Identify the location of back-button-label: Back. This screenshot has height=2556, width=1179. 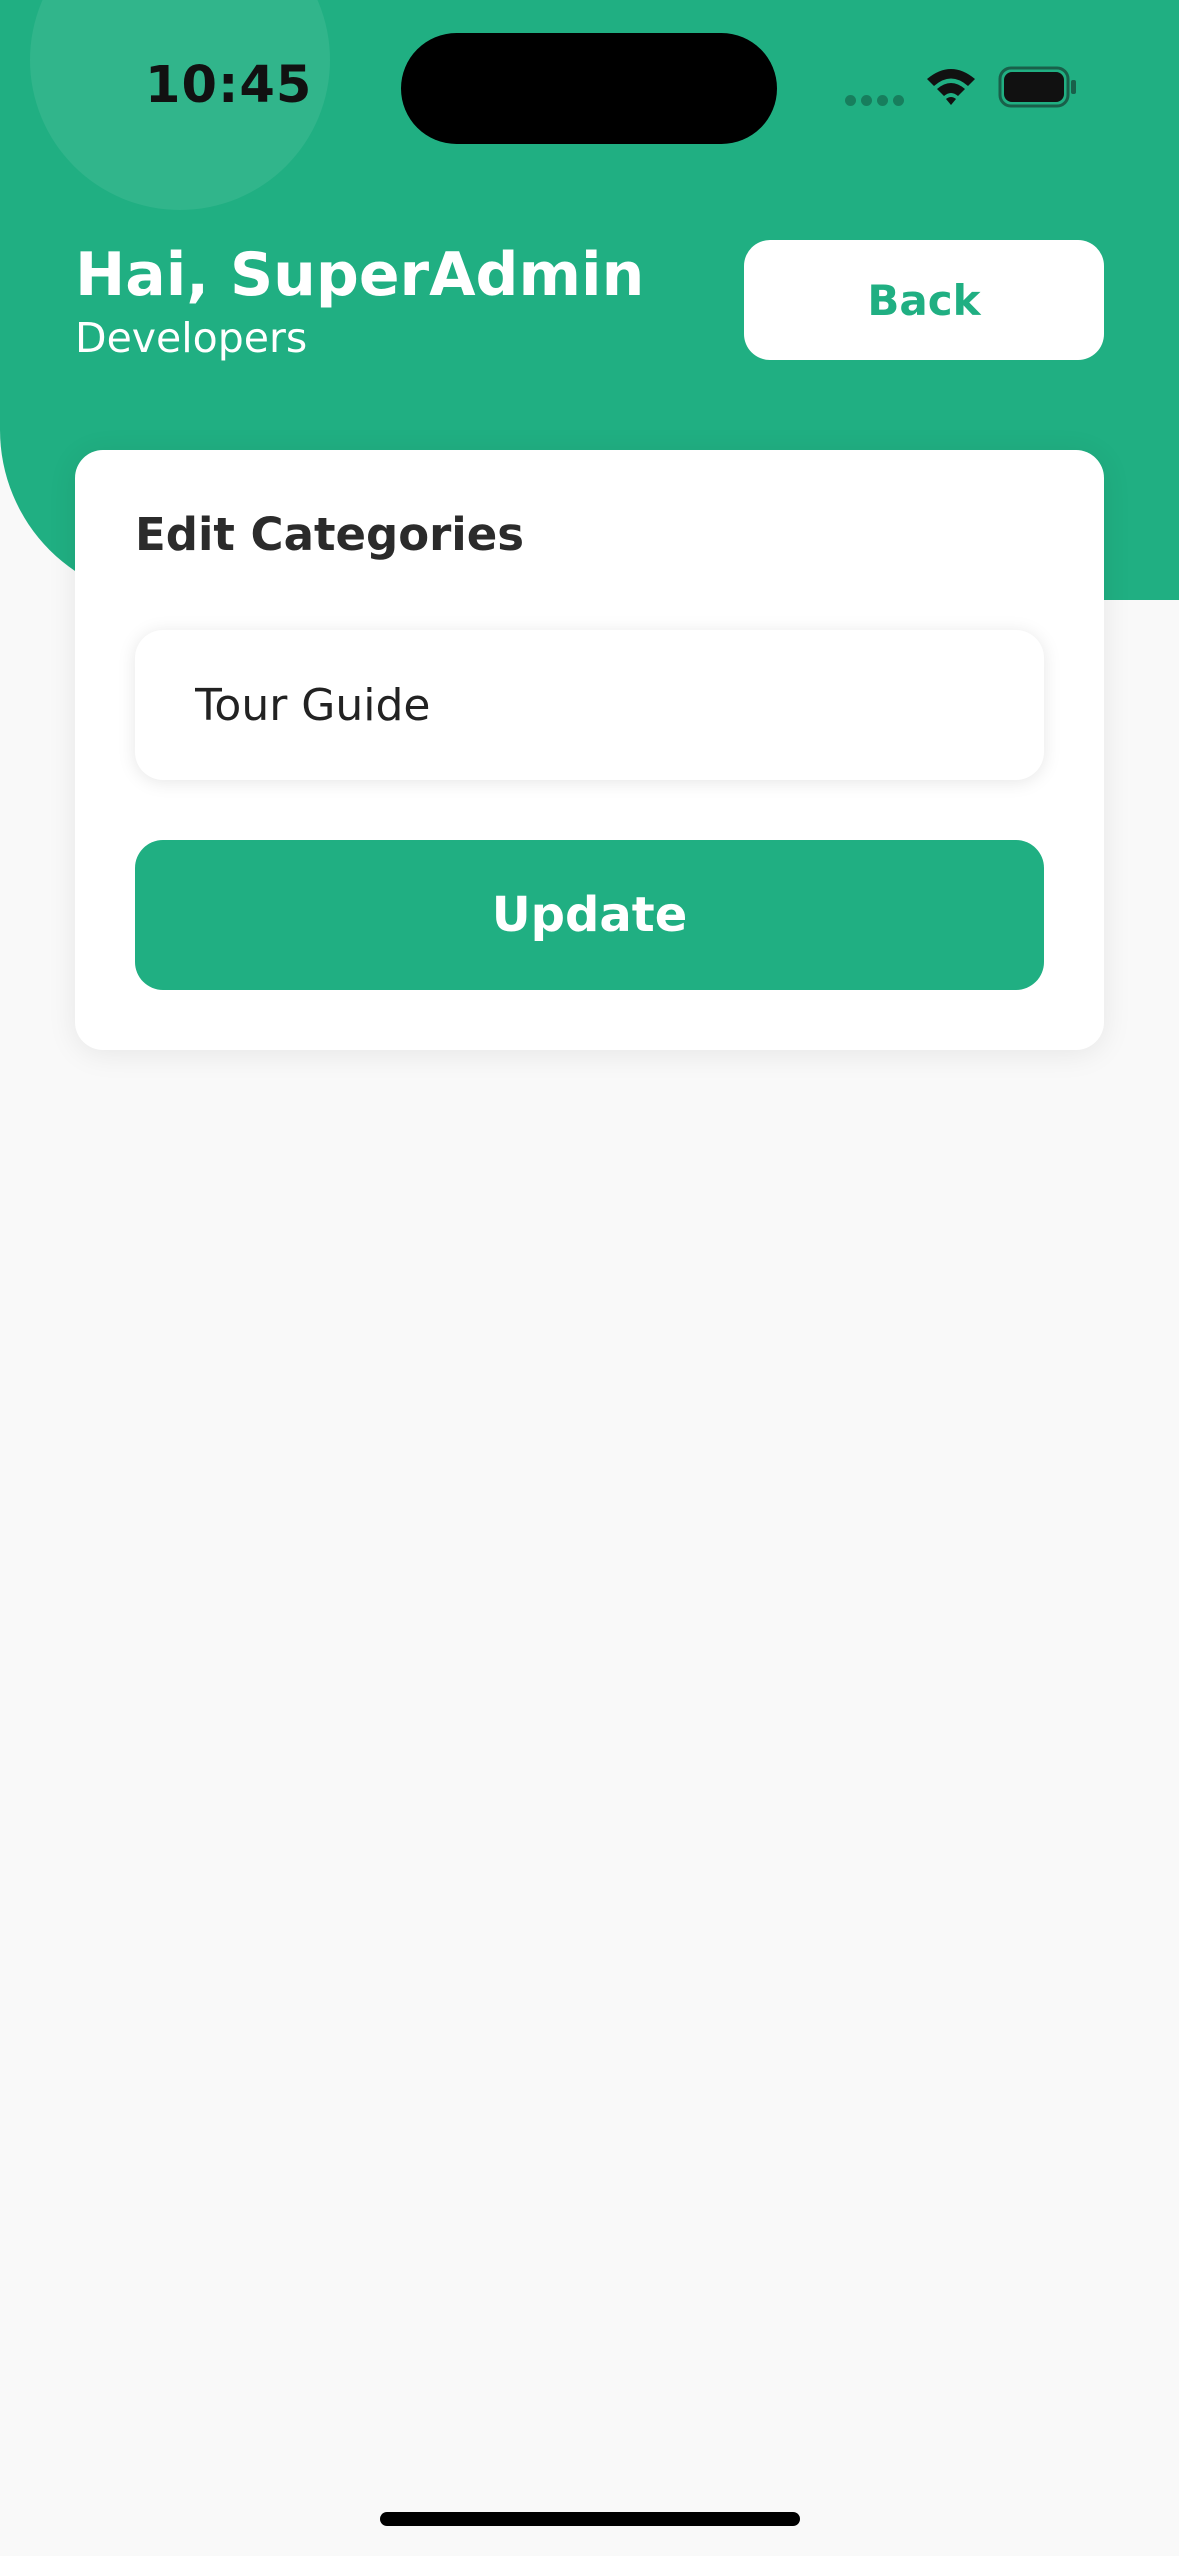
(924, 300).